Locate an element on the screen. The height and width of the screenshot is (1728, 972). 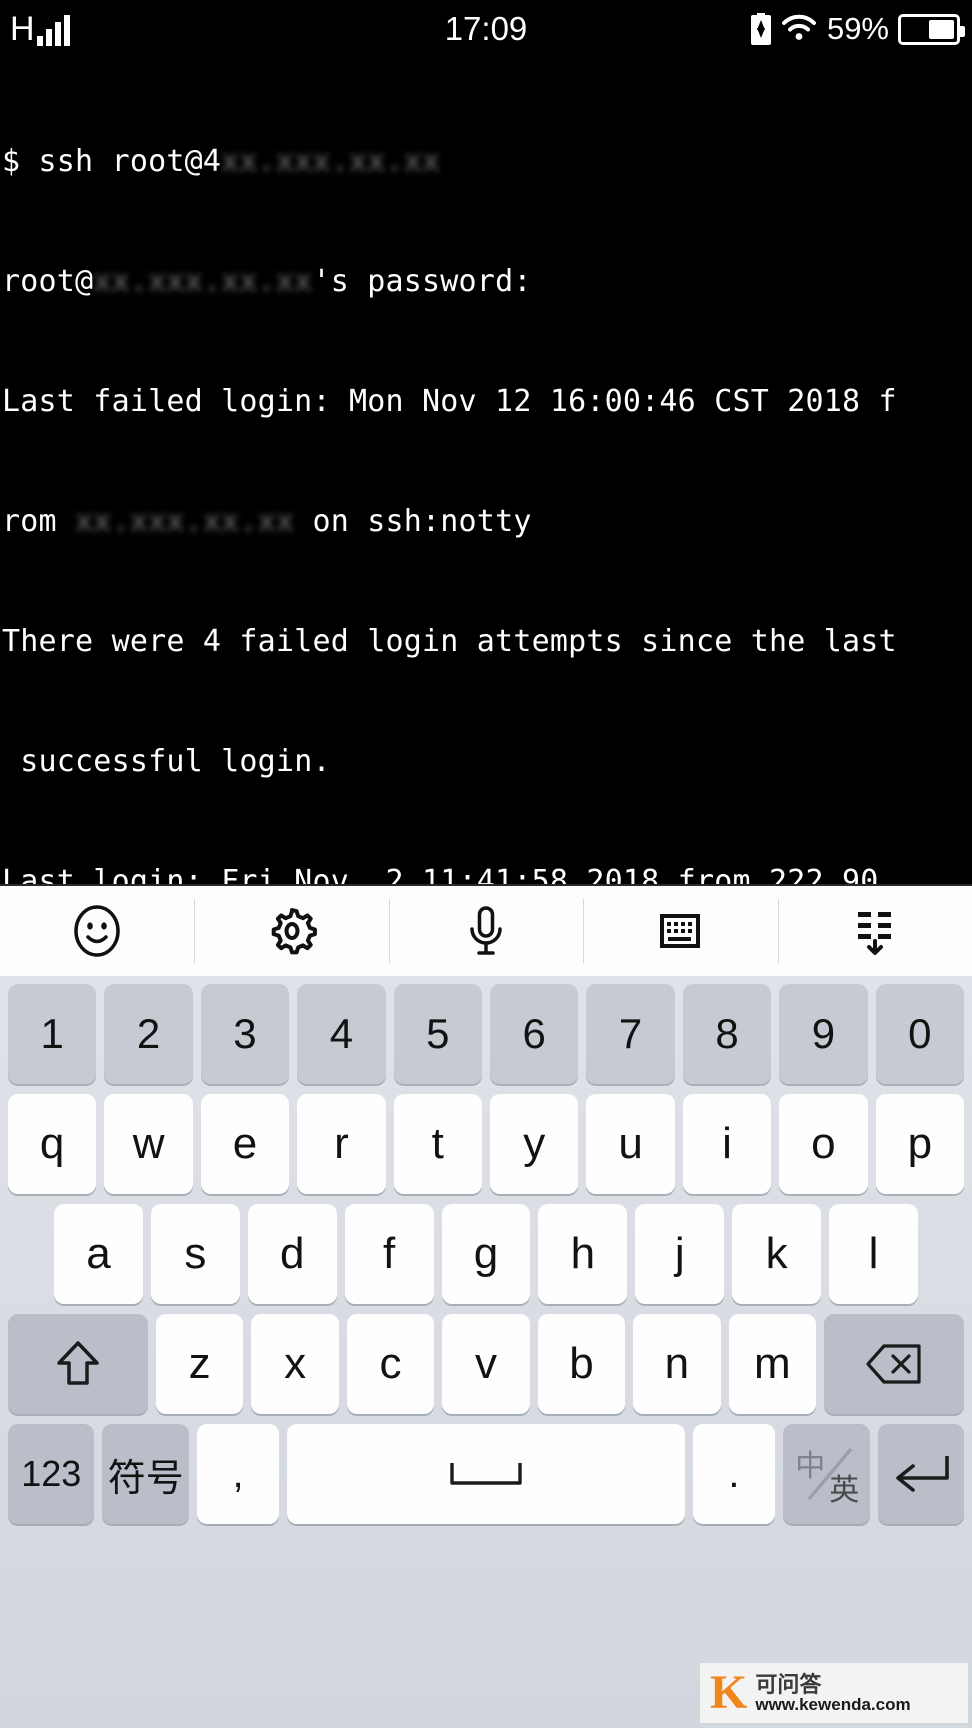
keyboard-row-qwerty: q w e r t y u i o p is located at coordinates (486, 1144).